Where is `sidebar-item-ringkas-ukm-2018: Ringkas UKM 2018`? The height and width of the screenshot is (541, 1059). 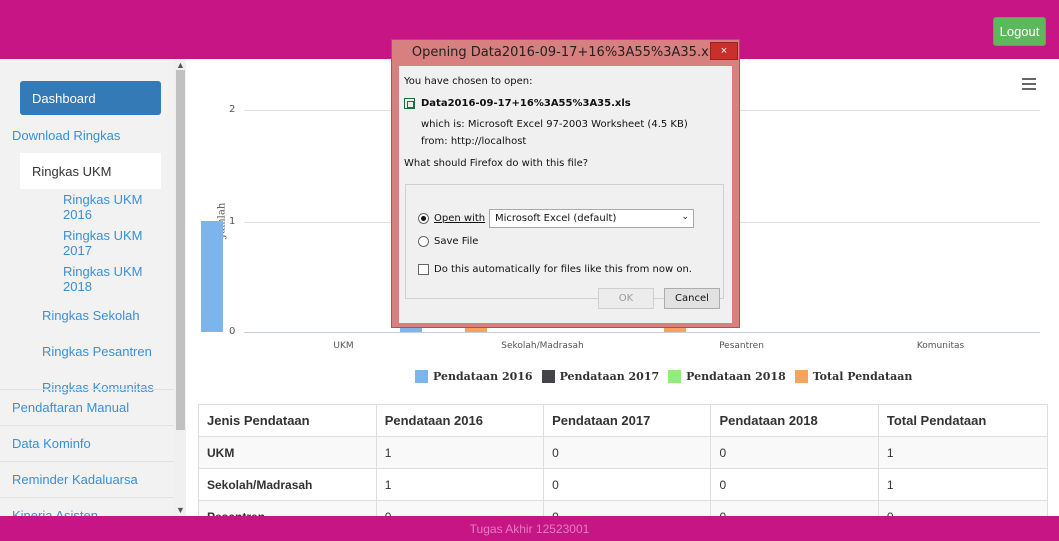 sidebar-item-ringkas-ukm-2018: Ringkas UKM 2018 is located at coordinates (87, 279).